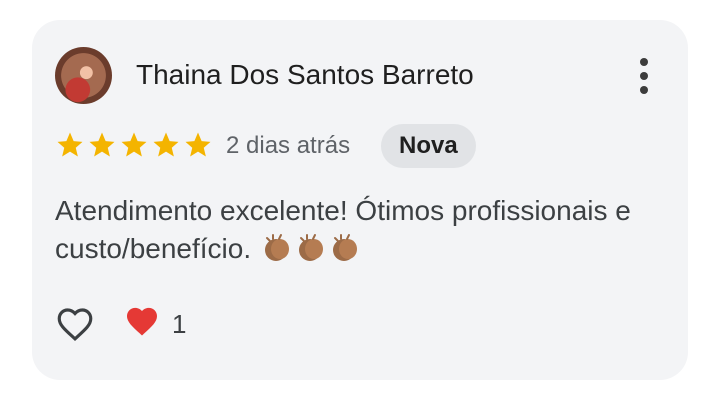 This screenshot has width=720, height=402. What do you see at coordinates (305, 75) in the screenshot?
I see `author-name: Thaina Dos Santos Barreto` at bounding box center [305, 75].